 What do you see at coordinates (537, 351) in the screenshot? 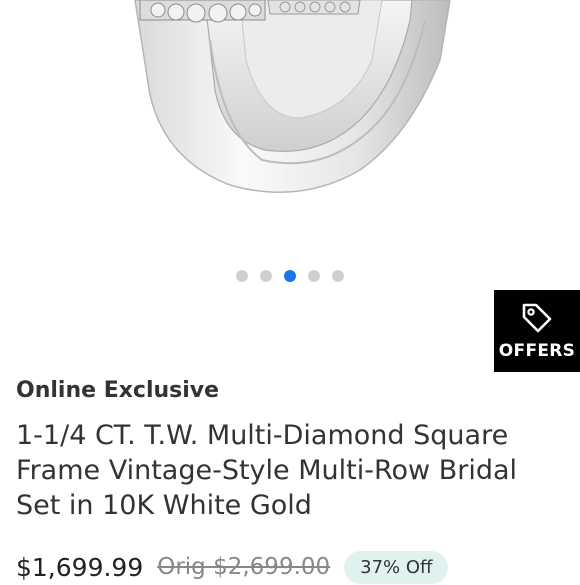
I see `offers-label: OFFERS` at bounding box center [537, 351].